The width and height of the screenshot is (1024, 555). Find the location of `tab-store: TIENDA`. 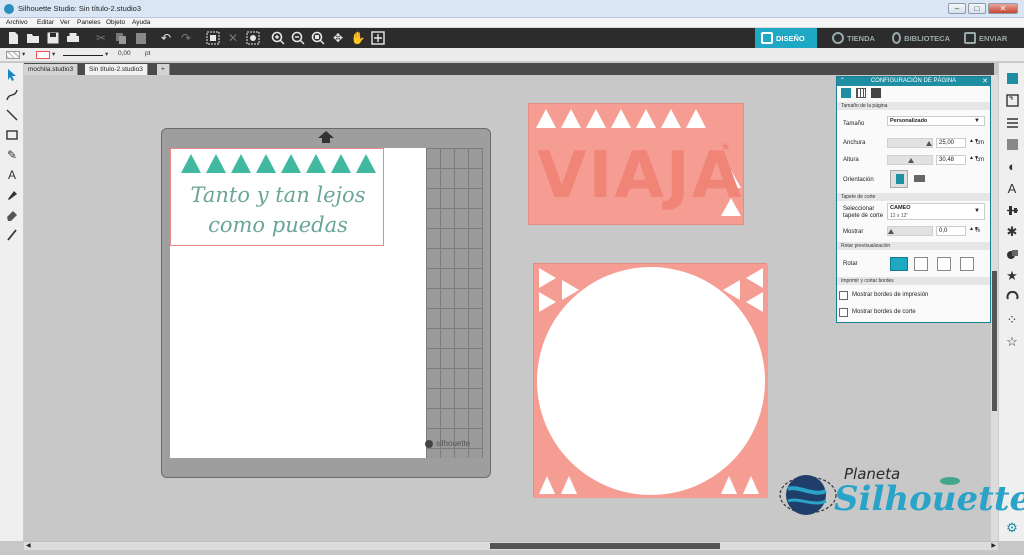

tab-store: TIENDA is located at coordinates (855, 38).